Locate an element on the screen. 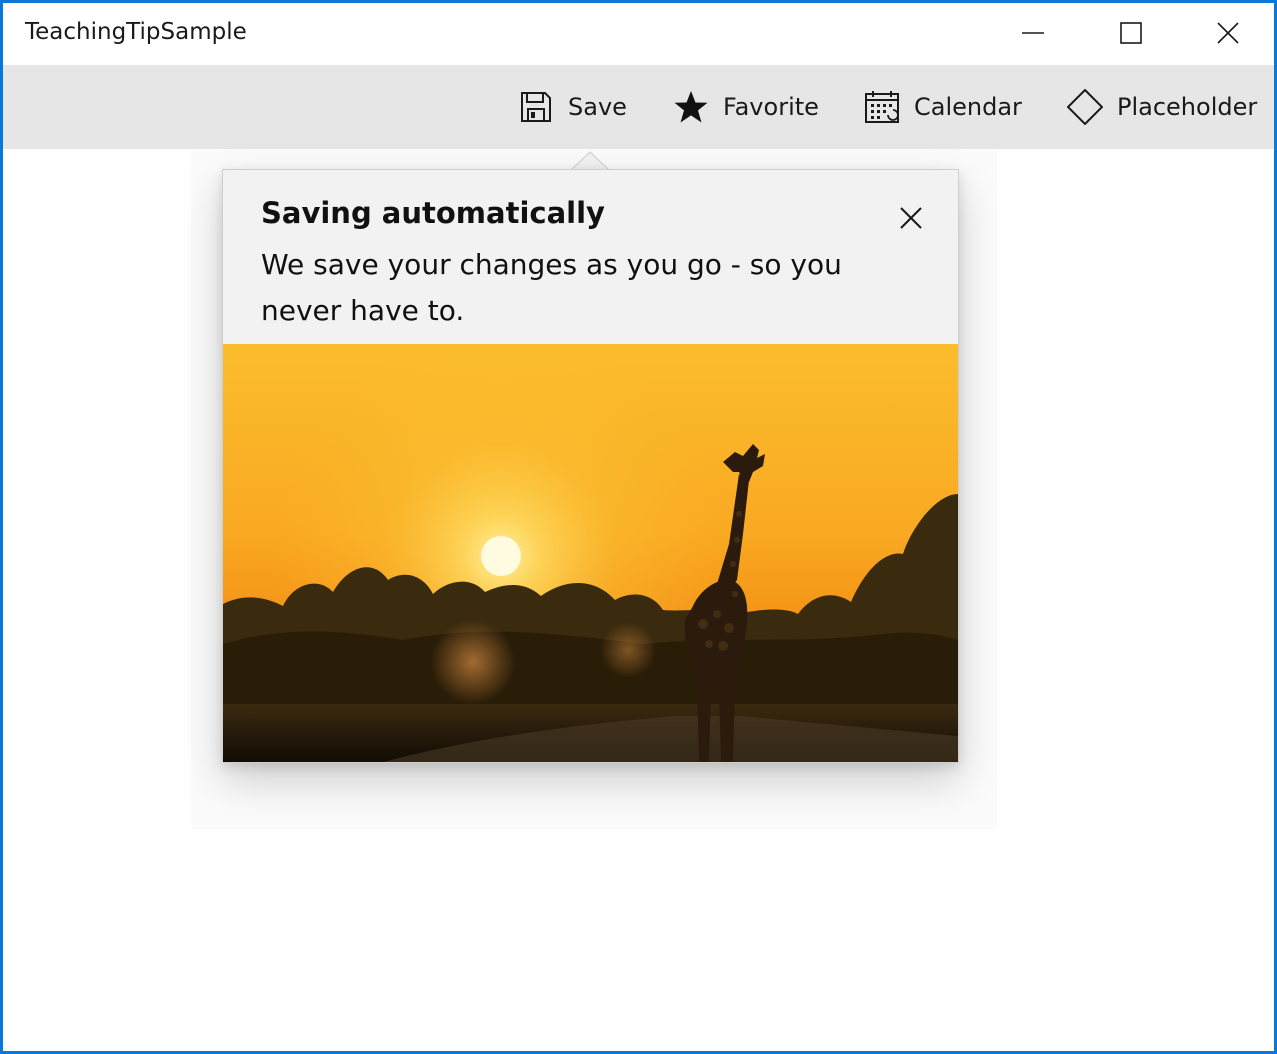 The width and height of the screenshot is (1277, 1054). placeholder-label: Placeholder is located at coordinates (1187, 107).